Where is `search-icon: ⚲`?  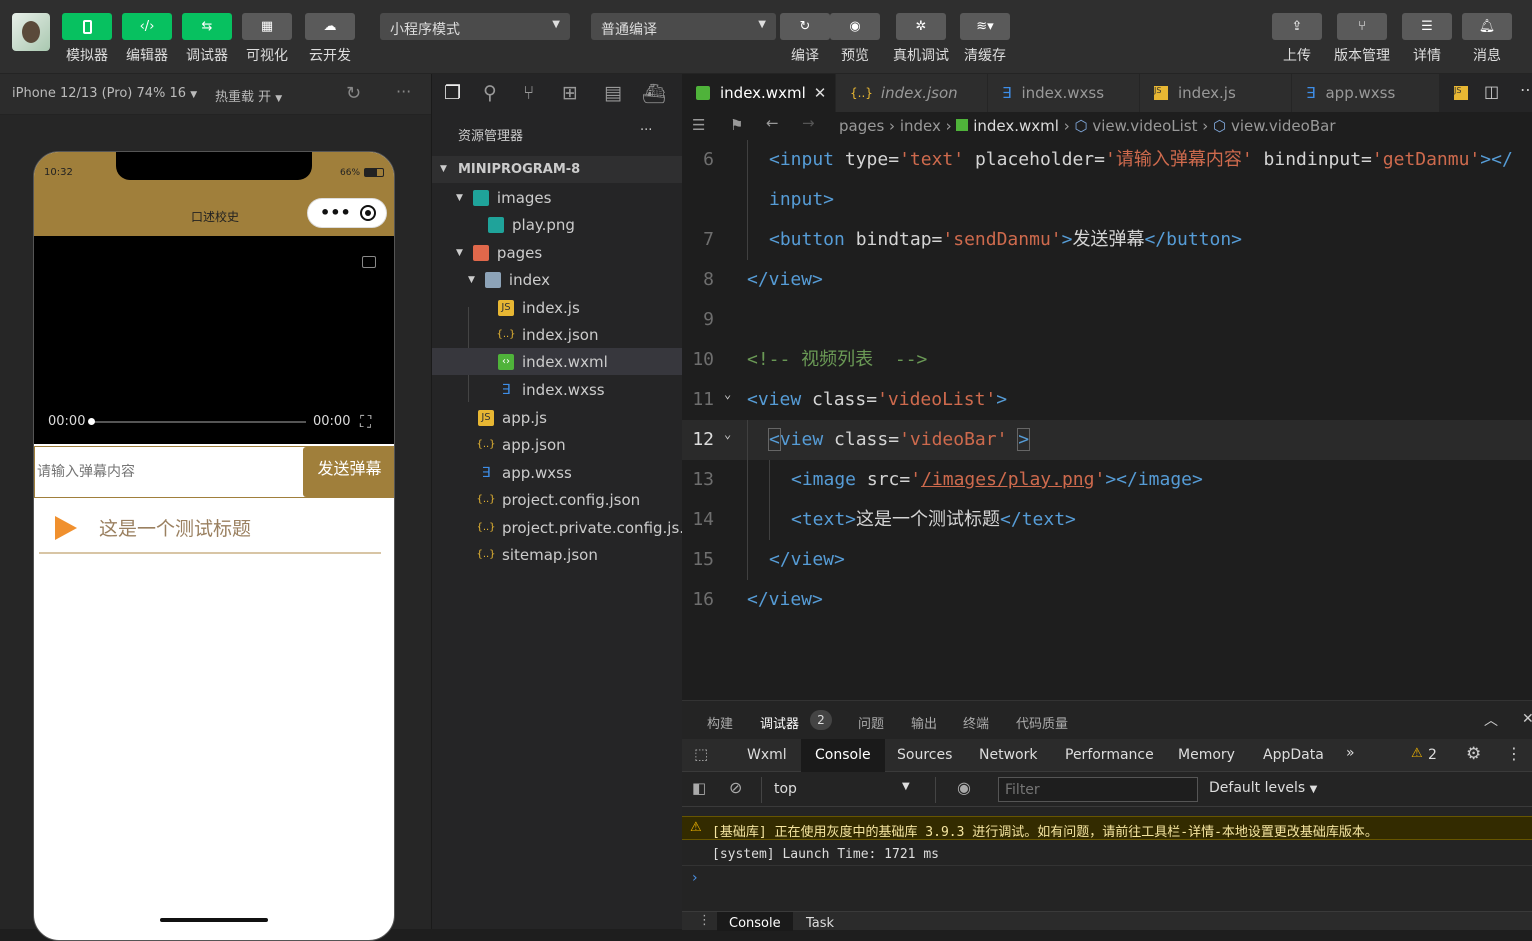 search-icon: ⚲ is located at coordinates (490, 93).